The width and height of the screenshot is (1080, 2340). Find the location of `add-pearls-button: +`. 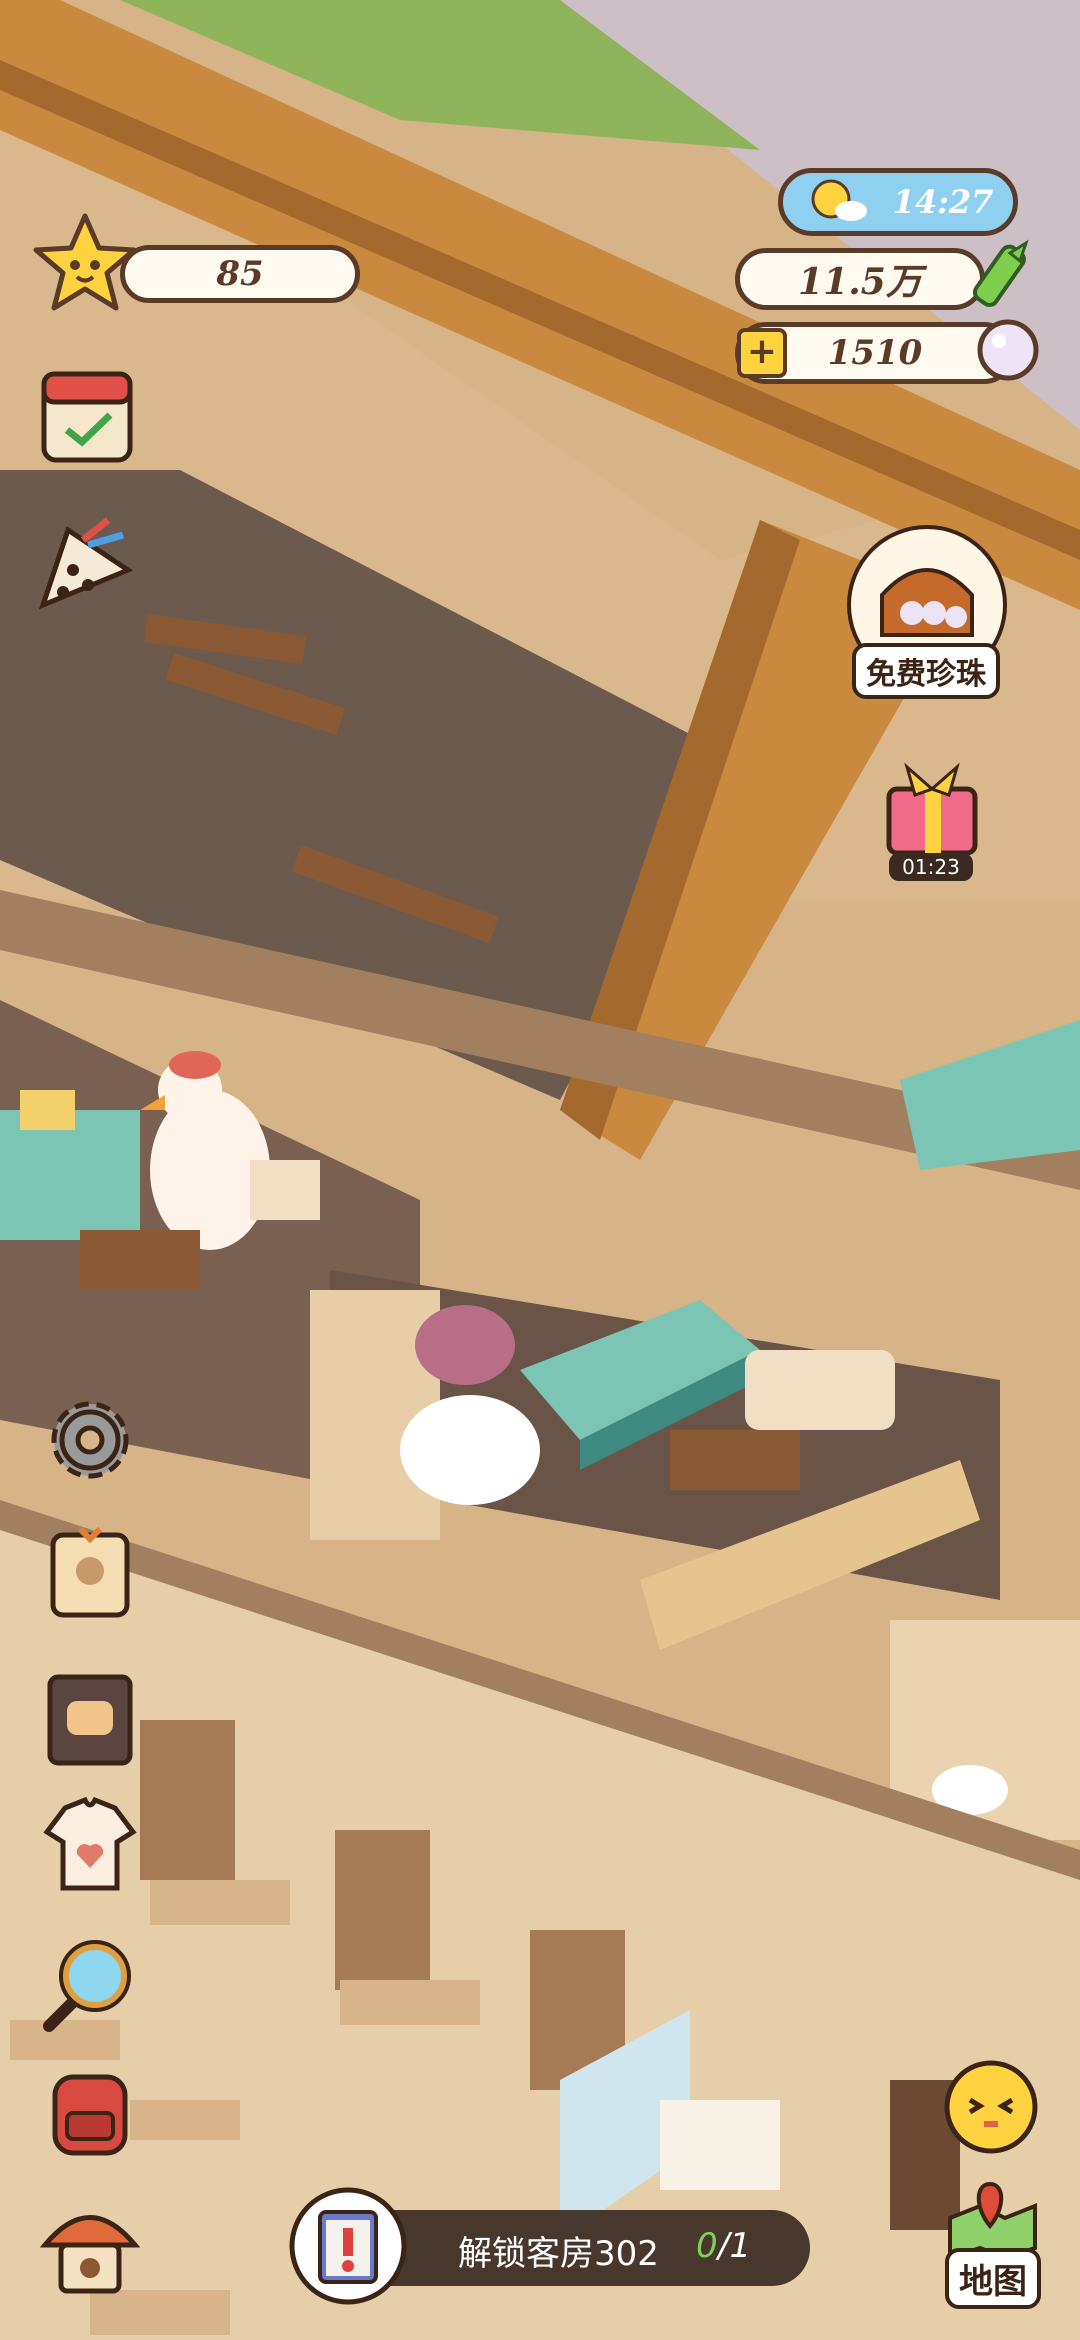

add-pearls-button: + is located at coordinates (762, 353).